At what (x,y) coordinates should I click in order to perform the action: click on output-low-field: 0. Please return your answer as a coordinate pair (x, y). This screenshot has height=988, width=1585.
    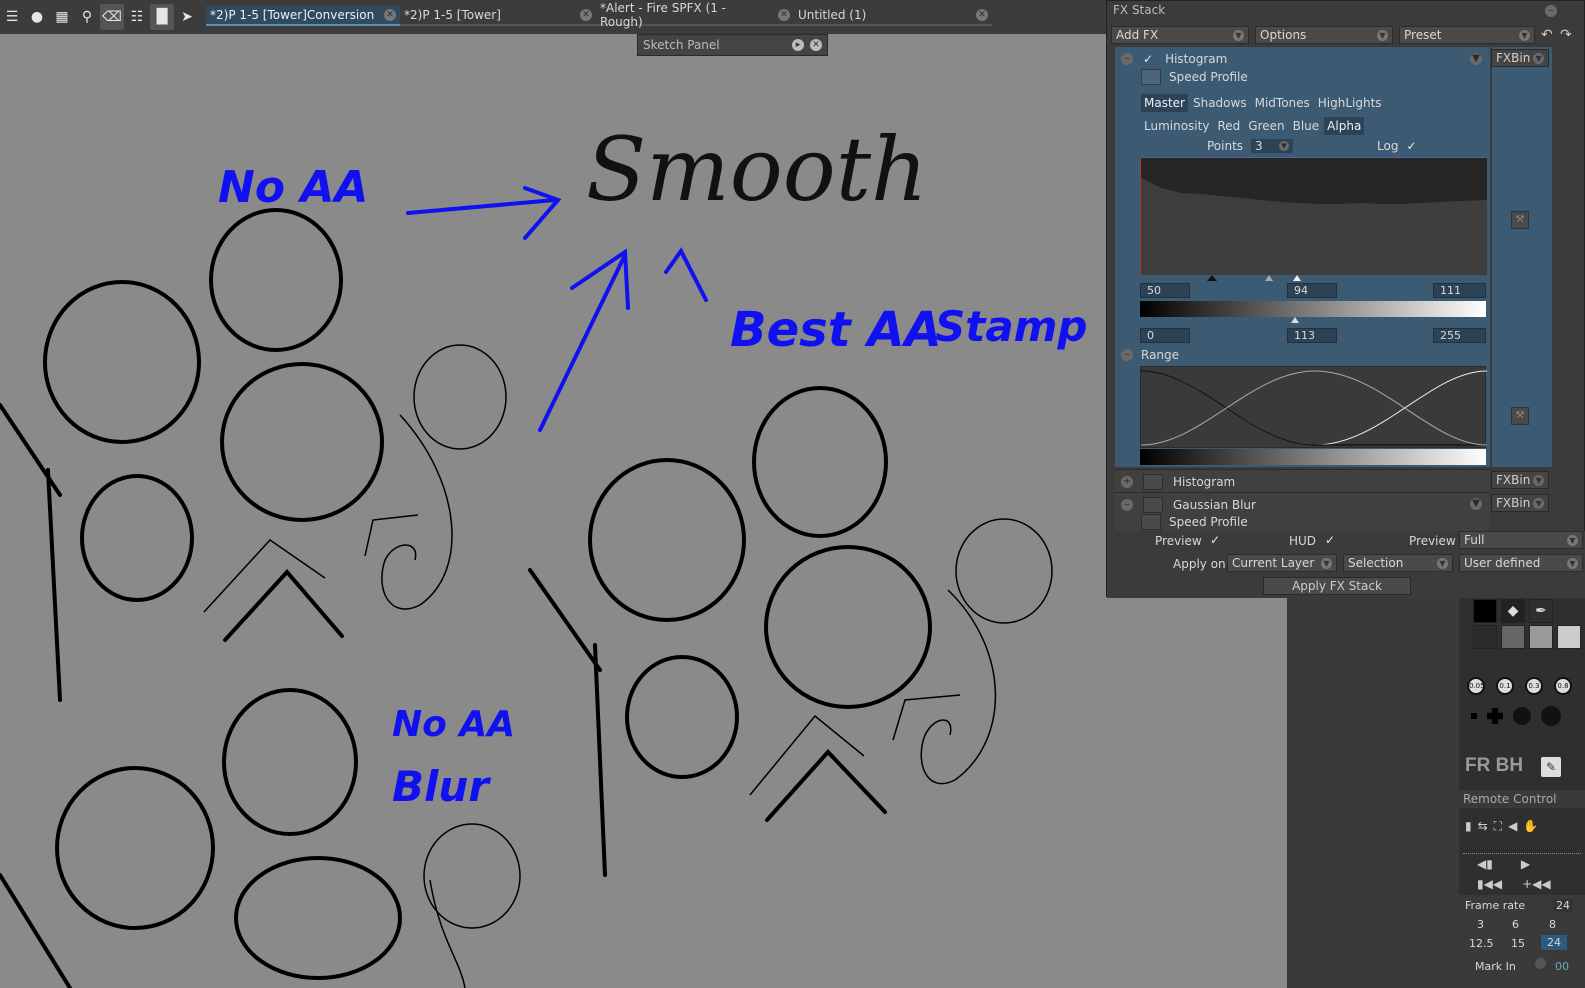
    Looking at the image, I should click on (1165, 335).